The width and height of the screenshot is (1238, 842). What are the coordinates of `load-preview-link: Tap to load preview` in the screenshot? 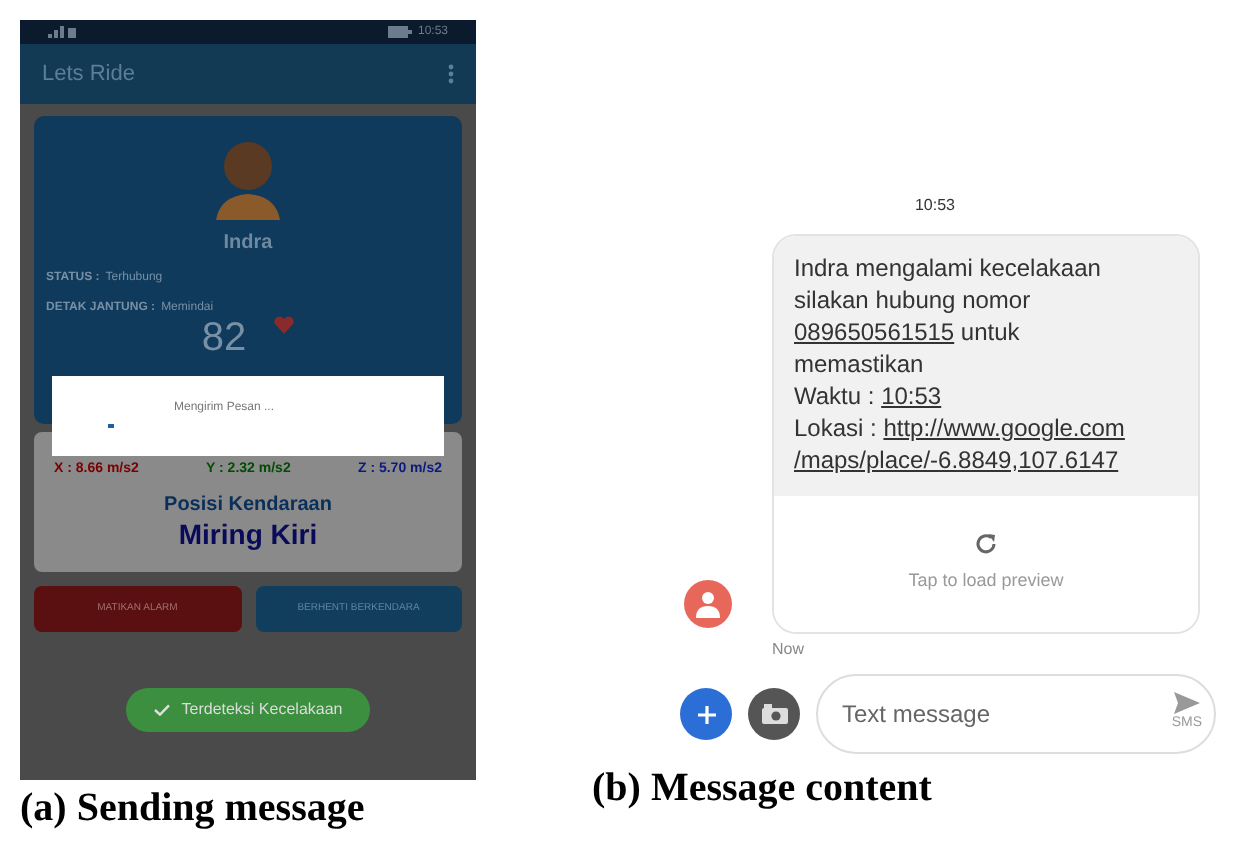 It's located at (986, 581).